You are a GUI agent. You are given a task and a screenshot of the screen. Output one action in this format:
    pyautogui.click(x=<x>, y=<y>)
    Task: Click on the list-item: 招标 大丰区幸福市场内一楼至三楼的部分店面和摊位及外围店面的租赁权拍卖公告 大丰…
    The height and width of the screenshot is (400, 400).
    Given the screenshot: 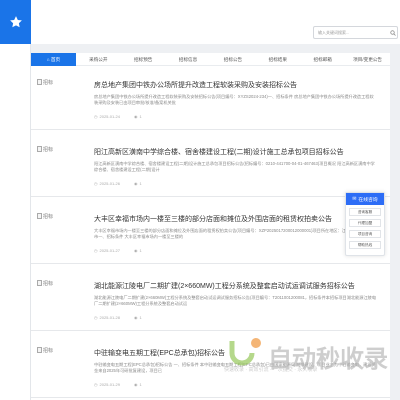 What is the action you would take?
    pyautogui.click(x=210, y=232)
    